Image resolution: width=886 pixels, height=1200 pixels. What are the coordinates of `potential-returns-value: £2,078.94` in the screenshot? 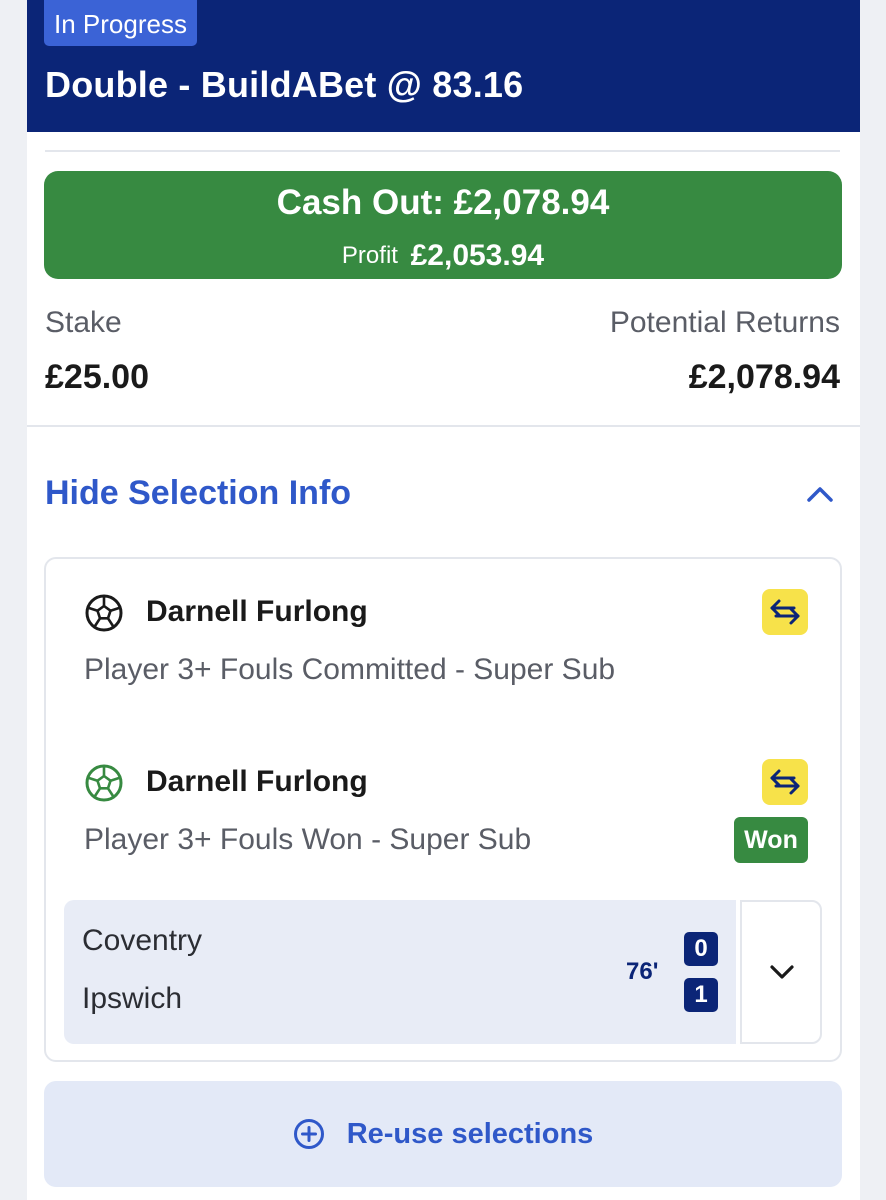 It's located at (764, 377).